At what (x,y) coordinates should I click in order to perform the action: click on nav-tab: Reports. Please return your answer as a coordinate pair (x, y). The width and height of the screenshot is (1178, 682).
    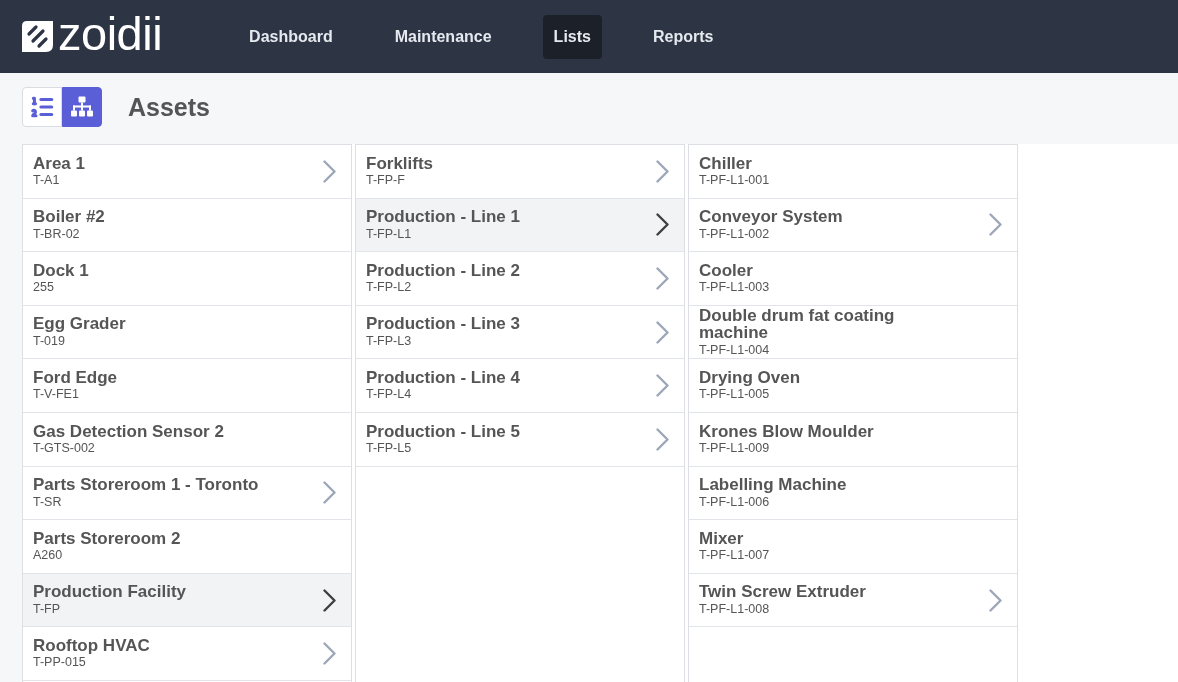
    Looking at the image, I should click on (683, 36).